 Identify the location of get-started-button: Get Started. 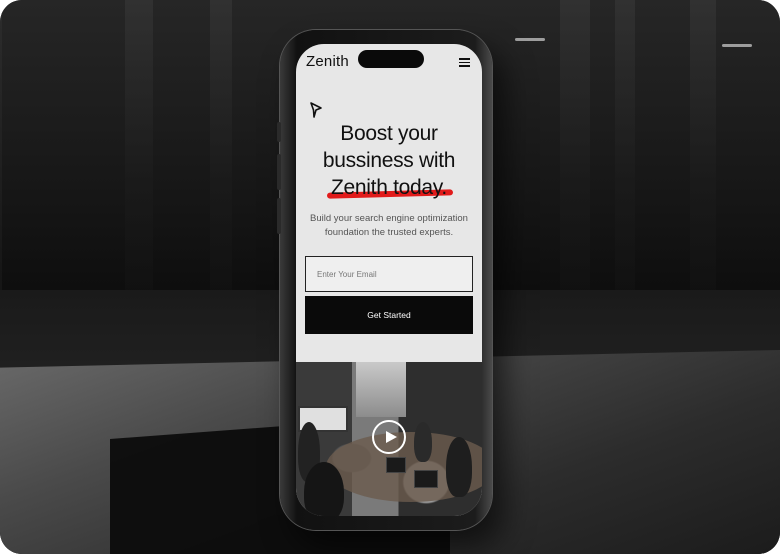
(389, 315).